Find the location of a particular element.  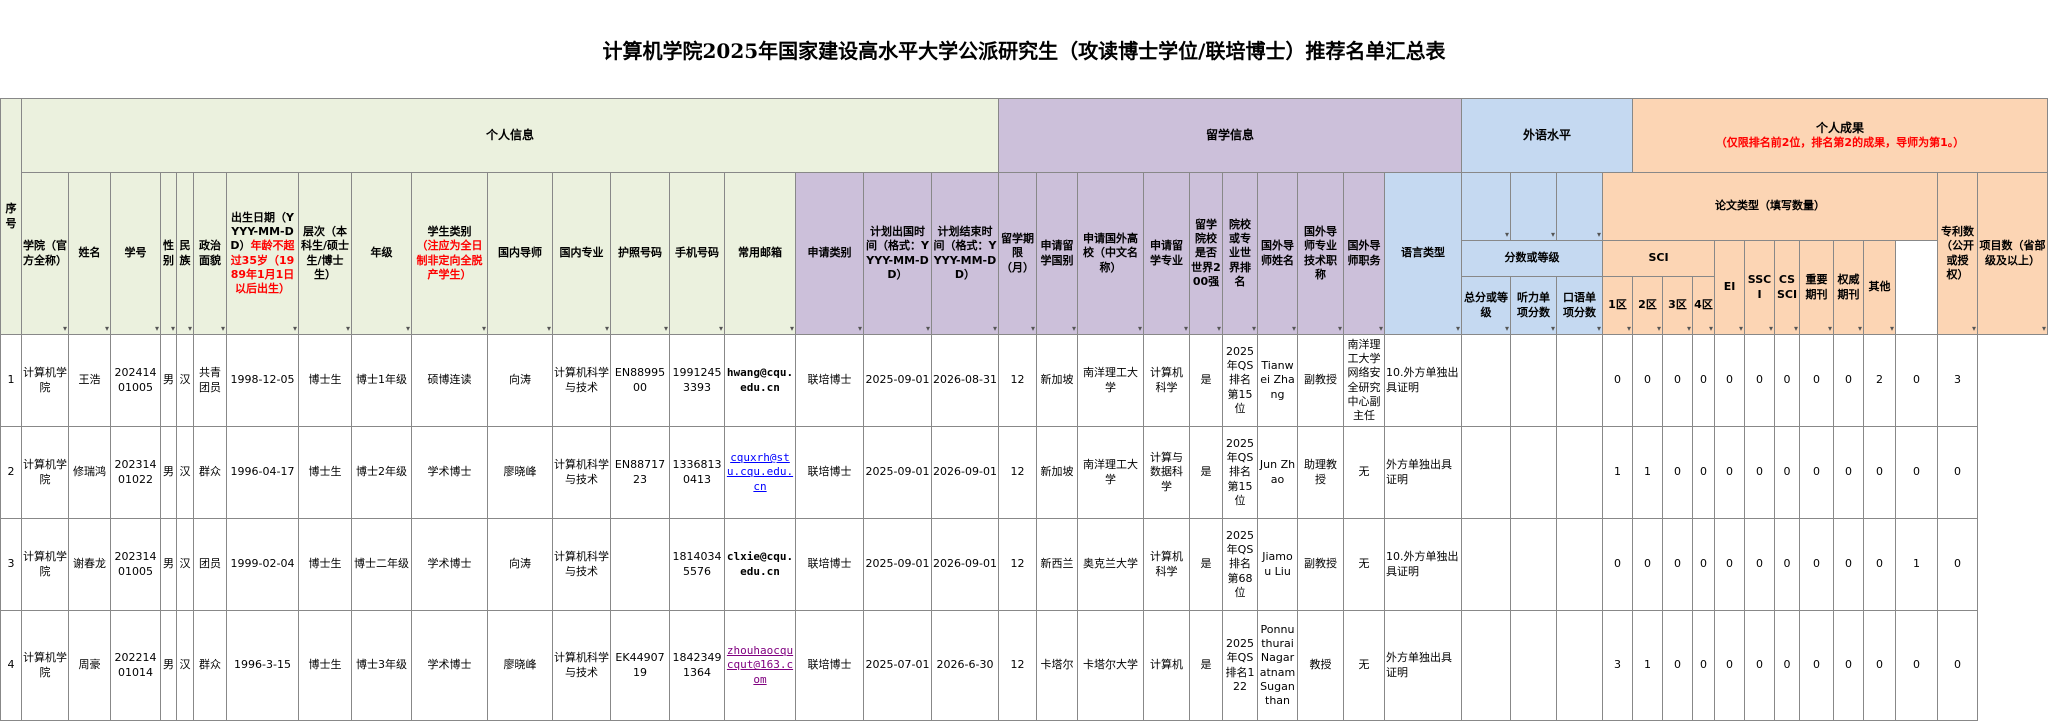

header-foreign-advisor: 国外导师姓名 is located at coordinates (1277, 253).